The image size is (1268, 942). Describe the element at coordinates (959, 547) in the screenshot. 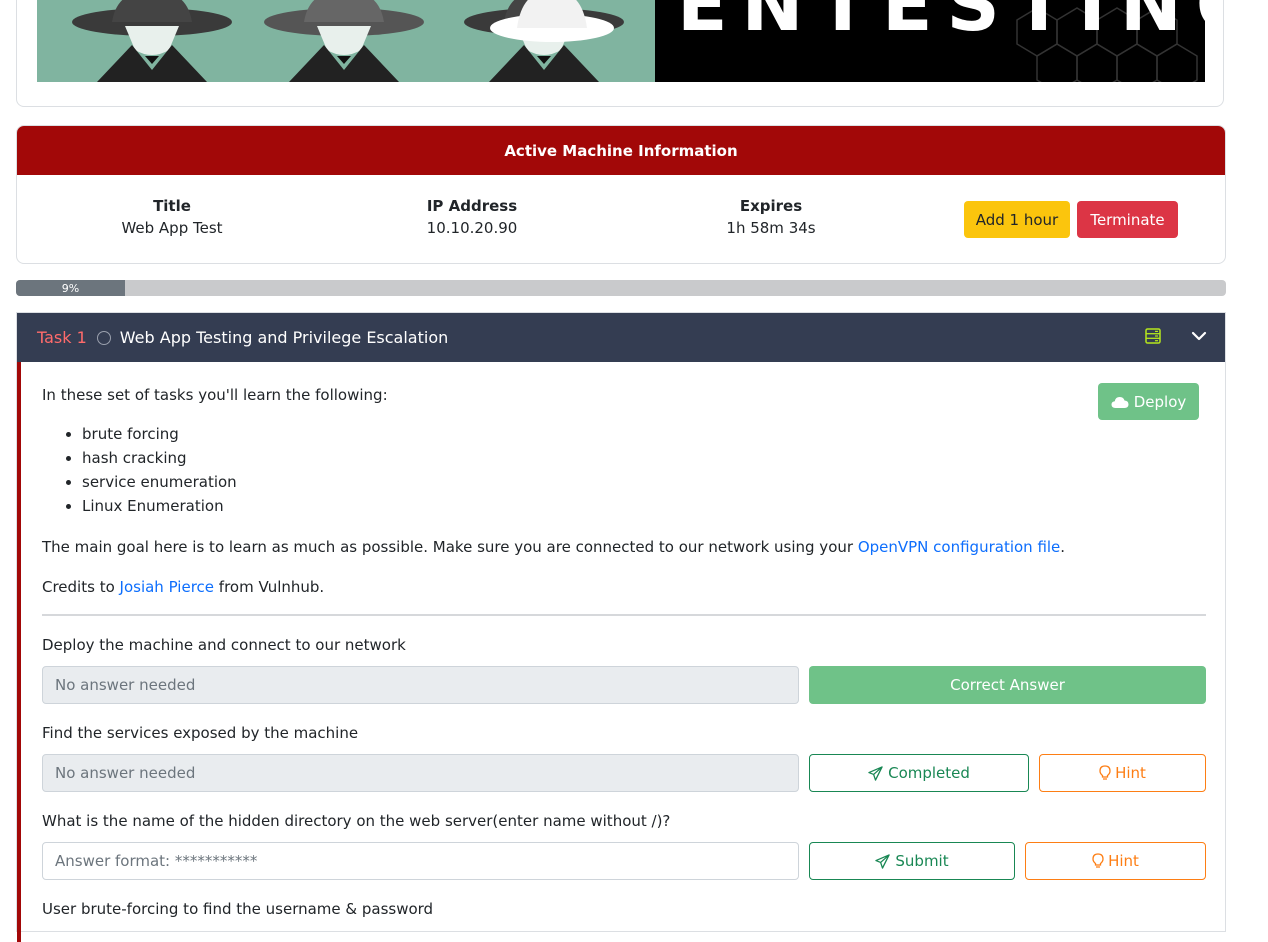

I see `openvpn-config-link: OpenVPN configuration file` at that location.